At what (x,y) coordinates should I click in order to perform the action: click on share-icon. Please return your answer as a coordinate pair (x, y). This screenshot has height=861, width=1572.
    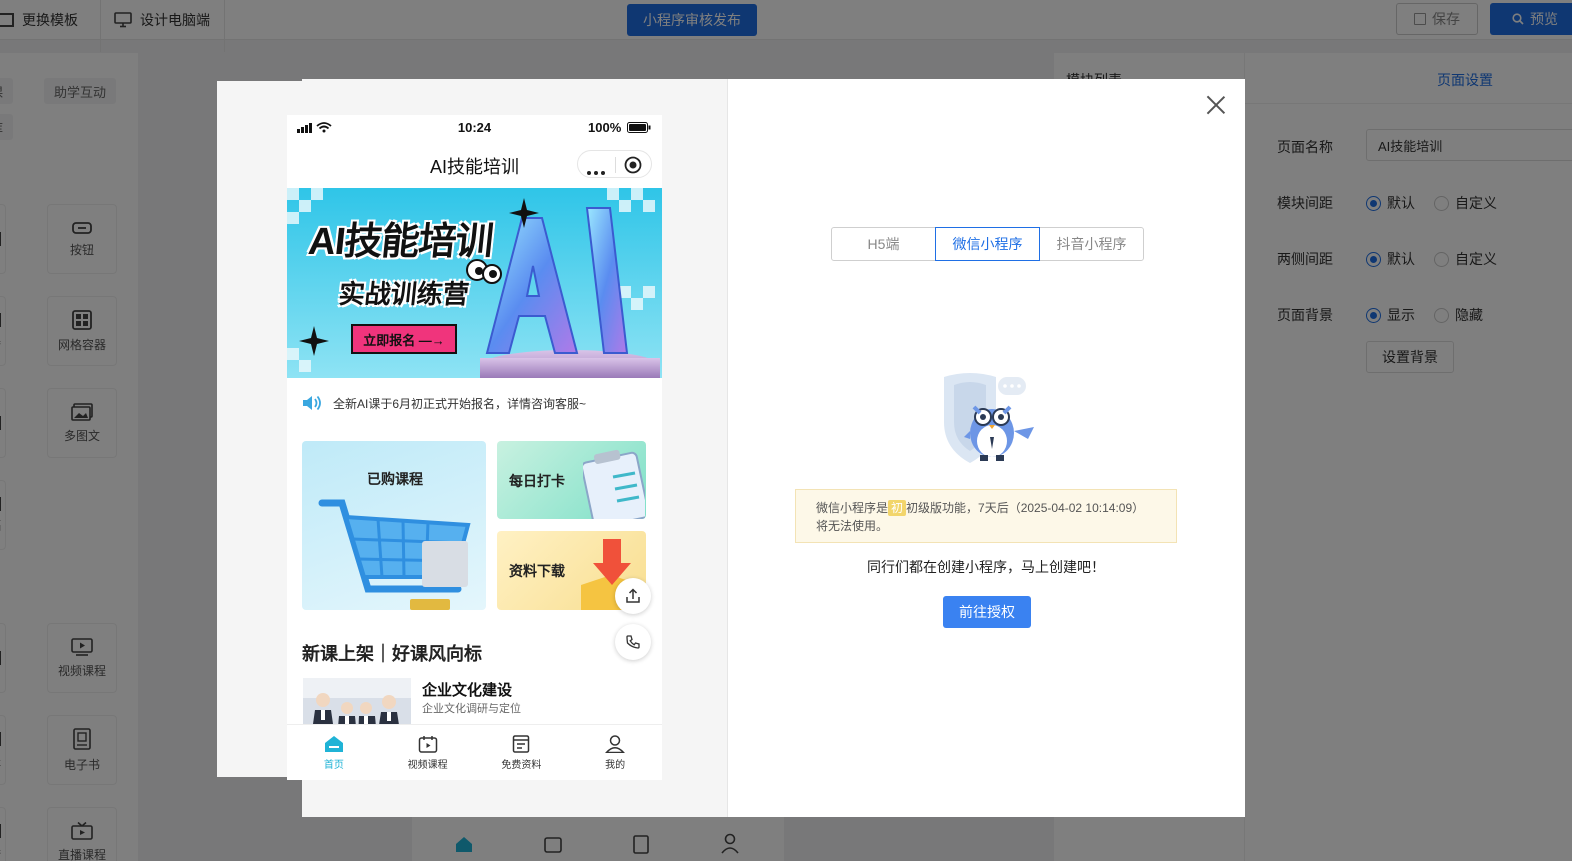
    Looking at the image, I should click on (633, 595).